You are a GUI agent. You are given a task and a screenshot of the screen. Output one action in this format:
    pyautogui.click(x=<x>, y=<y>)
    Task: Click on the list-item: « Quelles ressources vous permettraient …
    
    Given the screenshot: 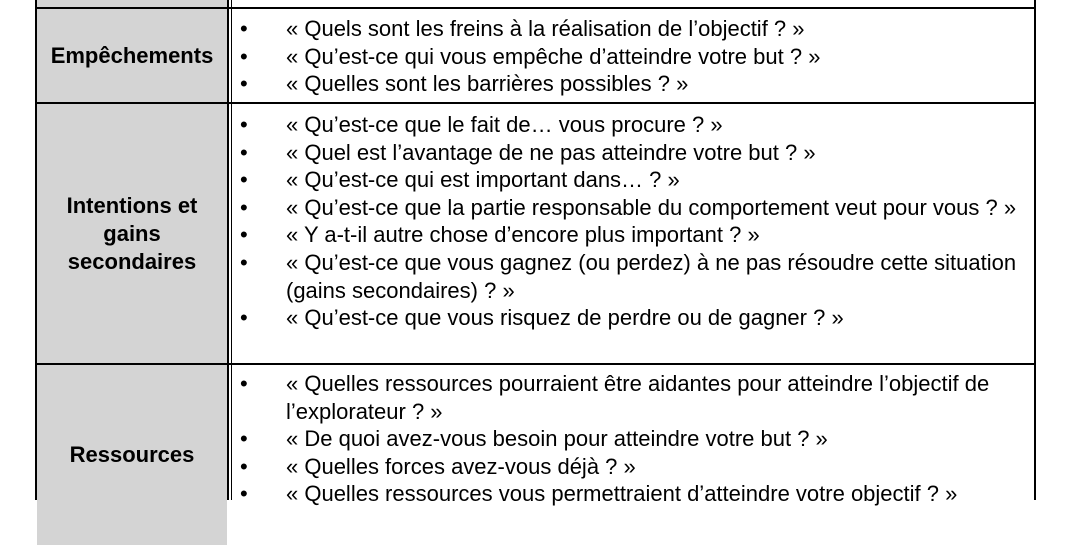 What is the action you would take?
    pyautogui.click(x=628, y=494)
    